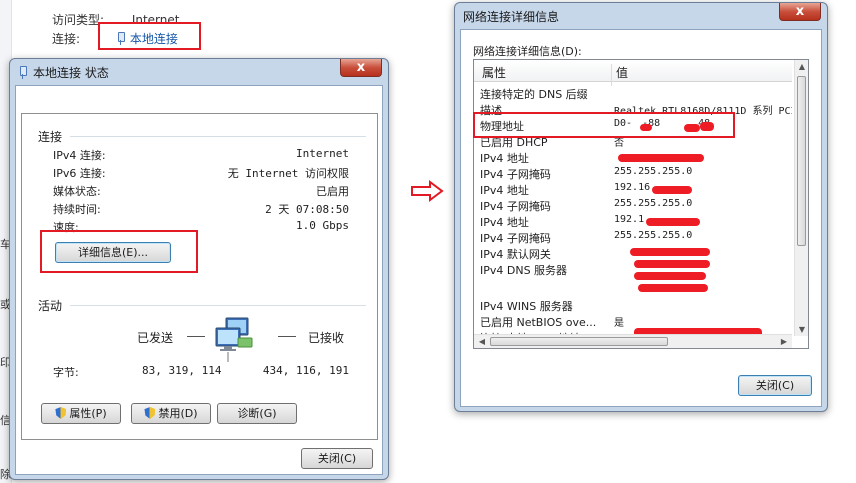 The image size is (856, 483). I want to click on disable-button: 禁用(D), so click(171, 413).